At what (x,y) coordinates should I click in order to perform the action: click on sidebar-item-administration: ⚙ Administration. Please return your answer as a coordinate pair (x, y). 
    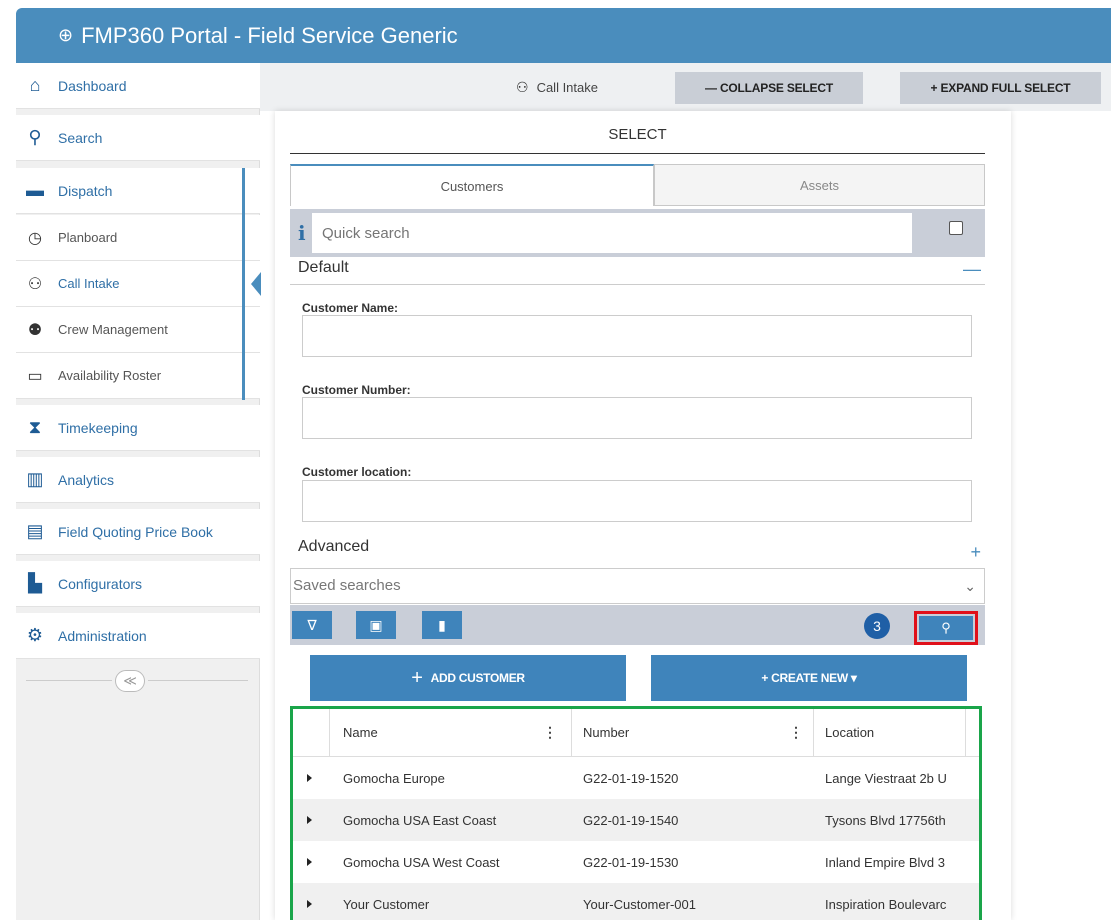
    Looking at the image, I should click on (138, 636).